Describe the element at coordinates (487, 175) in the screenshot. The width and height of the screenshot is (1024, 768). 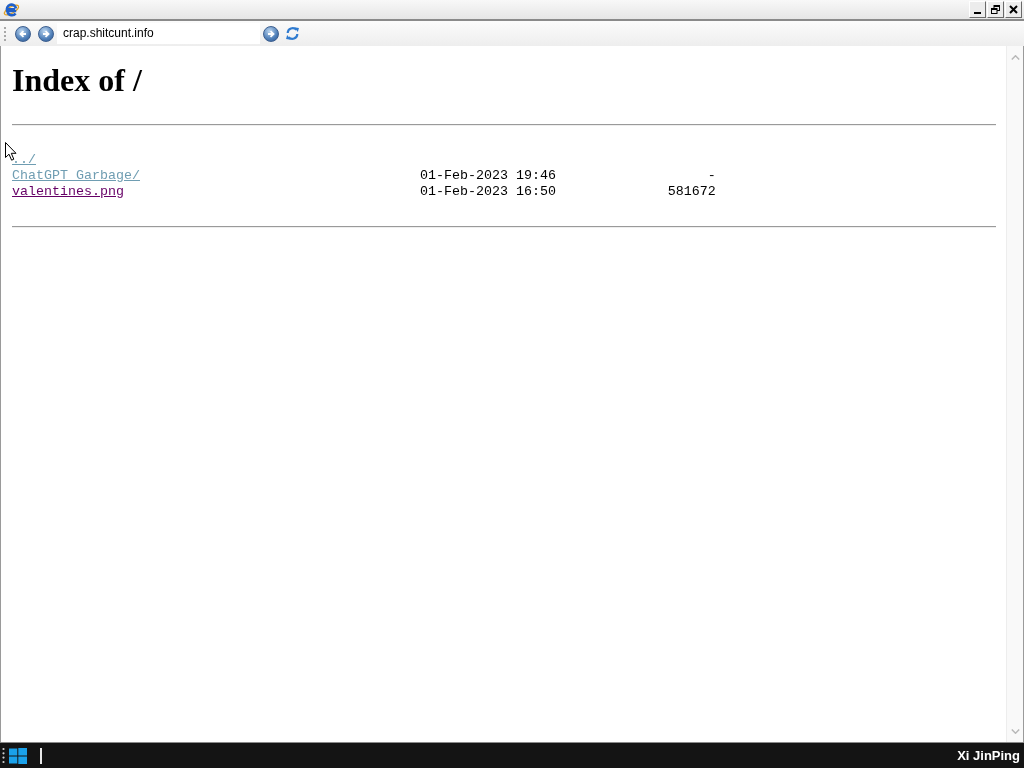
I see `date-text: 01-Feb-2023 19:46` at that location.